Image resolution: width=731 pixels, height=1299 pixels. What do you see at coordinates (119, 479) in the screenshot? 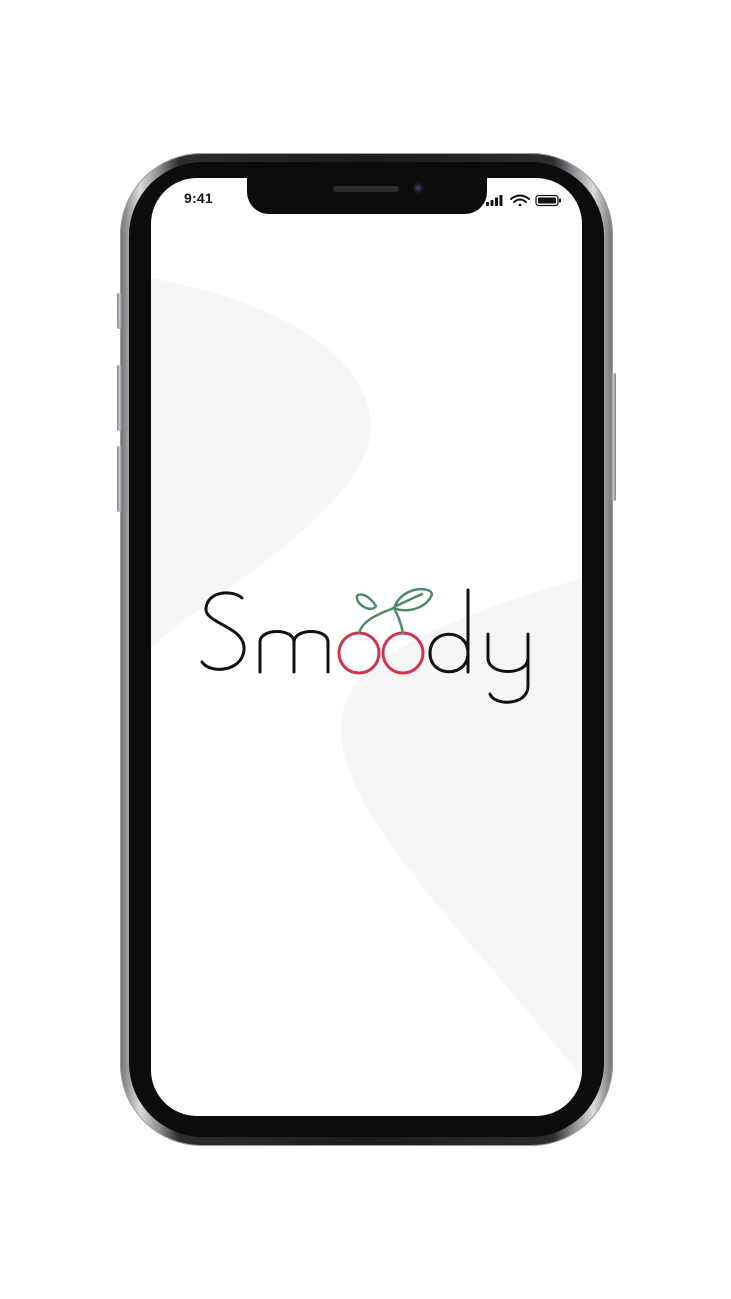
I see `volume-down-button` at bounding box center [119, 479].